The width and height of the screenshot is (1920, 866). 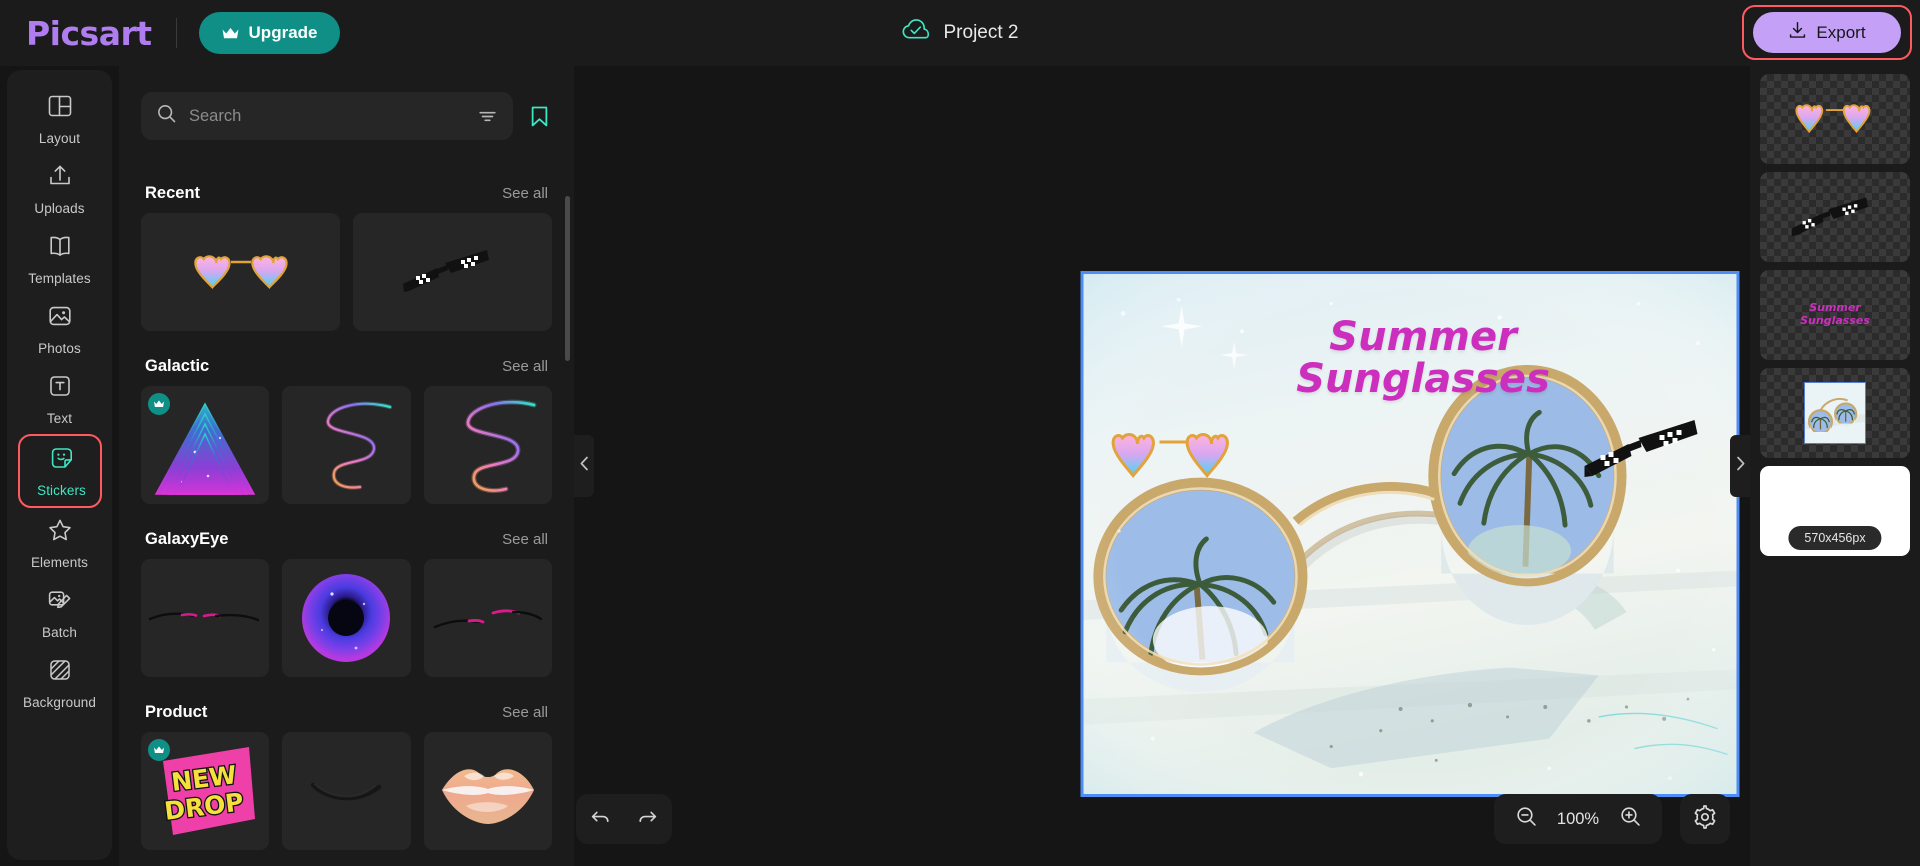 I want to click on section-title: Galactic, so click(x=177, y=366).